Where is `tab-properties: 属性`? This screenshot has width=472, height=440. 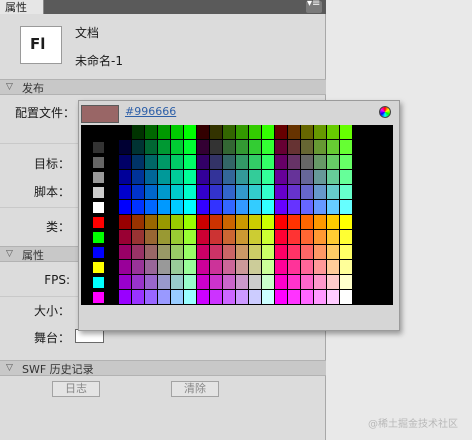 tab-properties: 属性 is located at coordinates (22, 7).